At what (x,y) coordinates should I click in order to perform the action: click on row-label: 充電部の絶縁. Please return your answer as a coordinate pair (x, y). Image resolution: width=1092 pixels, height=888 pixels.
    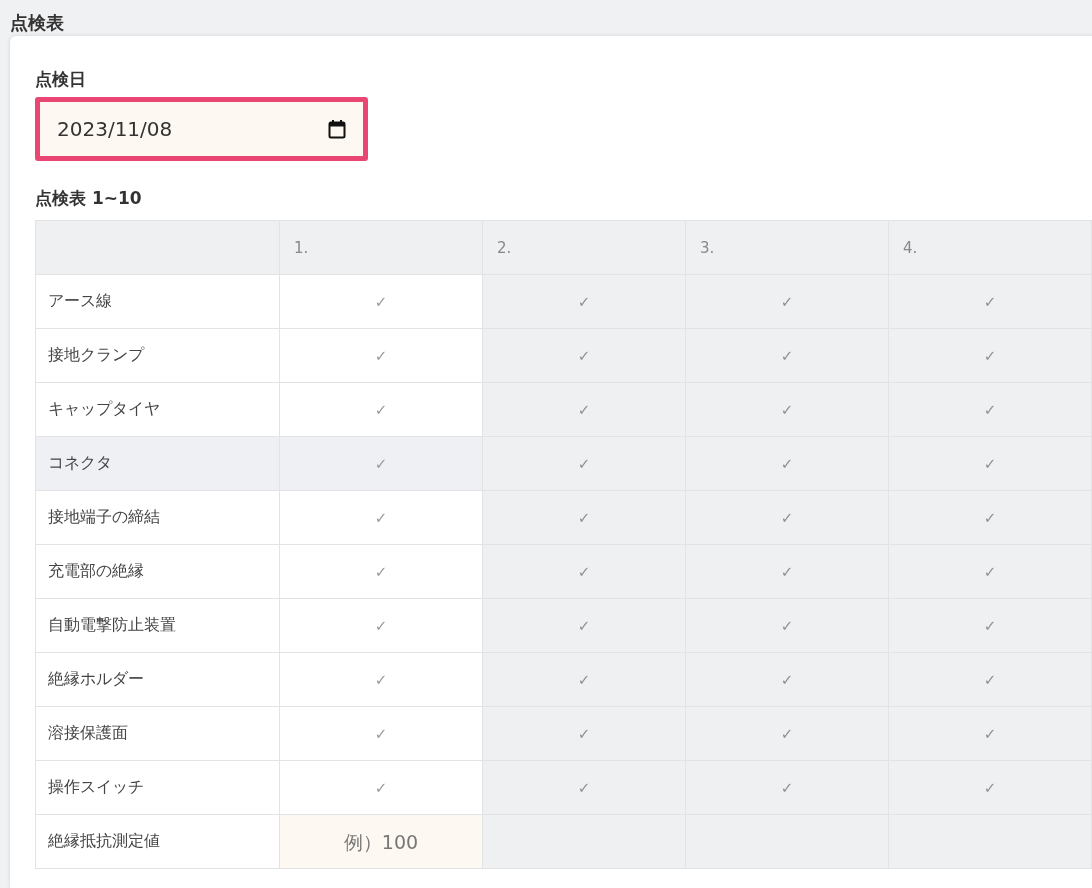
    Looking at the image, I should click on (157, 571).